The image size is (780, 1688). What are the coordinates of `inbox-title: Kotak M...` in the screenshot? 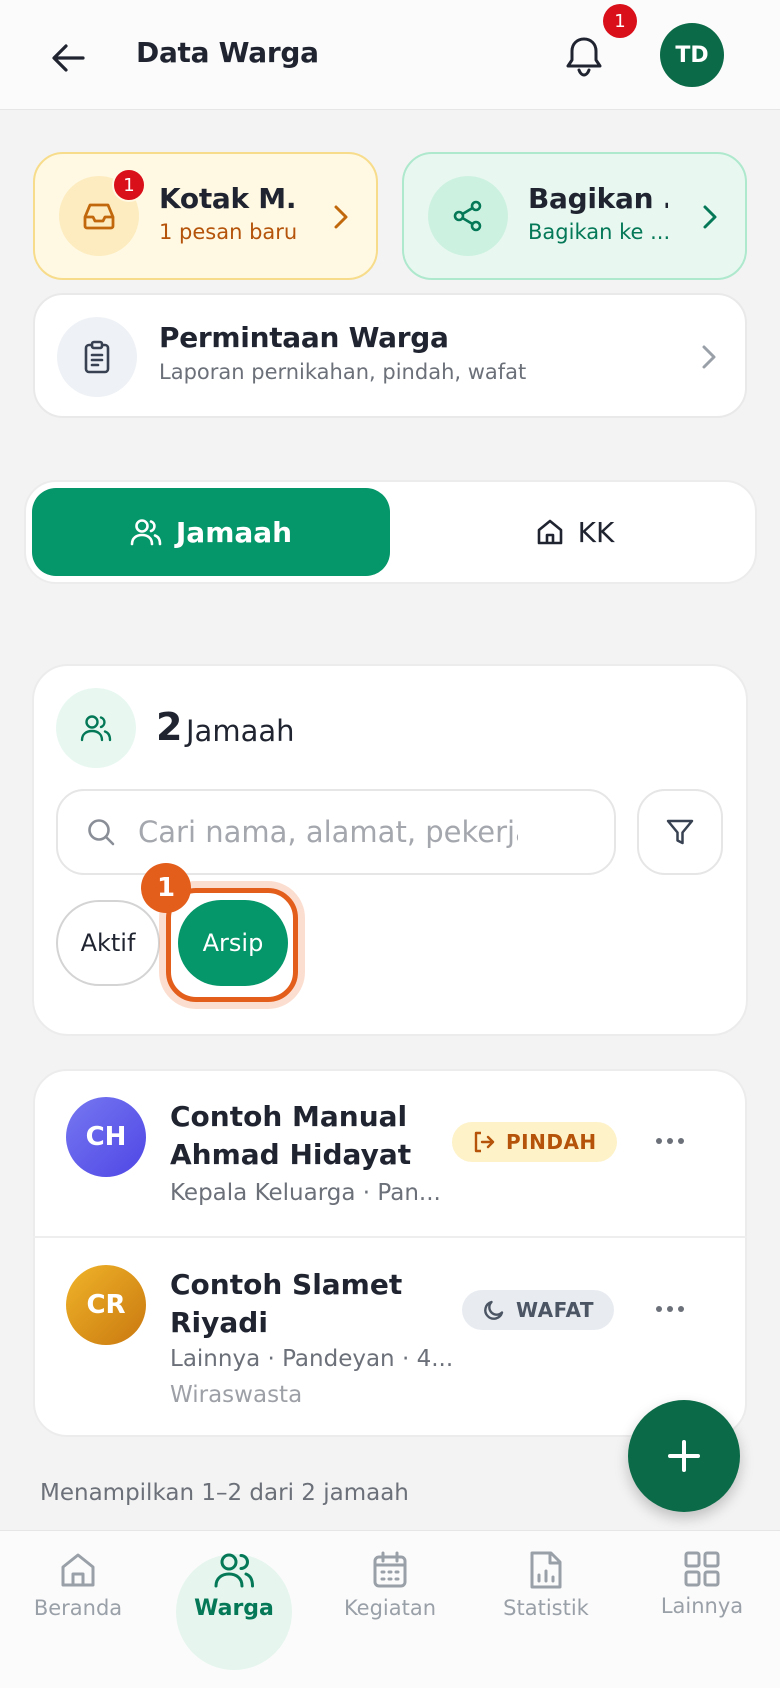 It's located at (229, 198).